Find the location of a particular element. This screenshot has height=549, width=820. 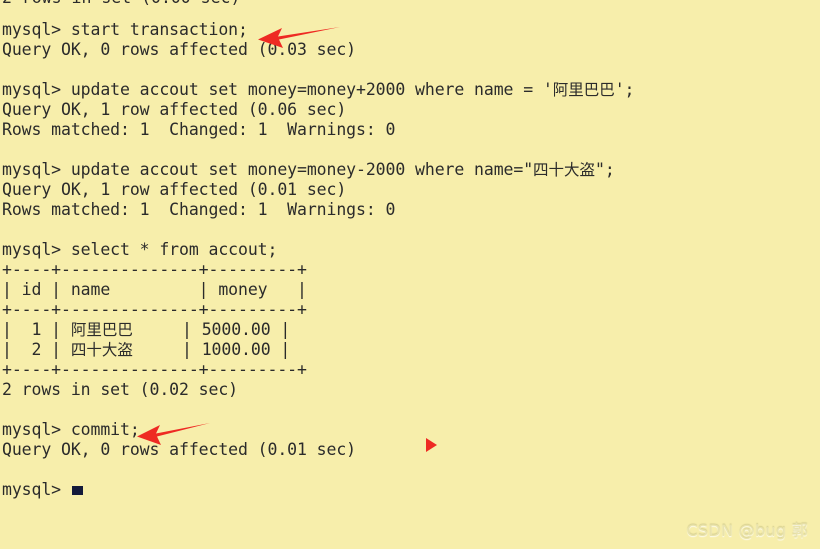

csdn-watermark: CSDN @bug 郭 is located at coordinates (747, 530).